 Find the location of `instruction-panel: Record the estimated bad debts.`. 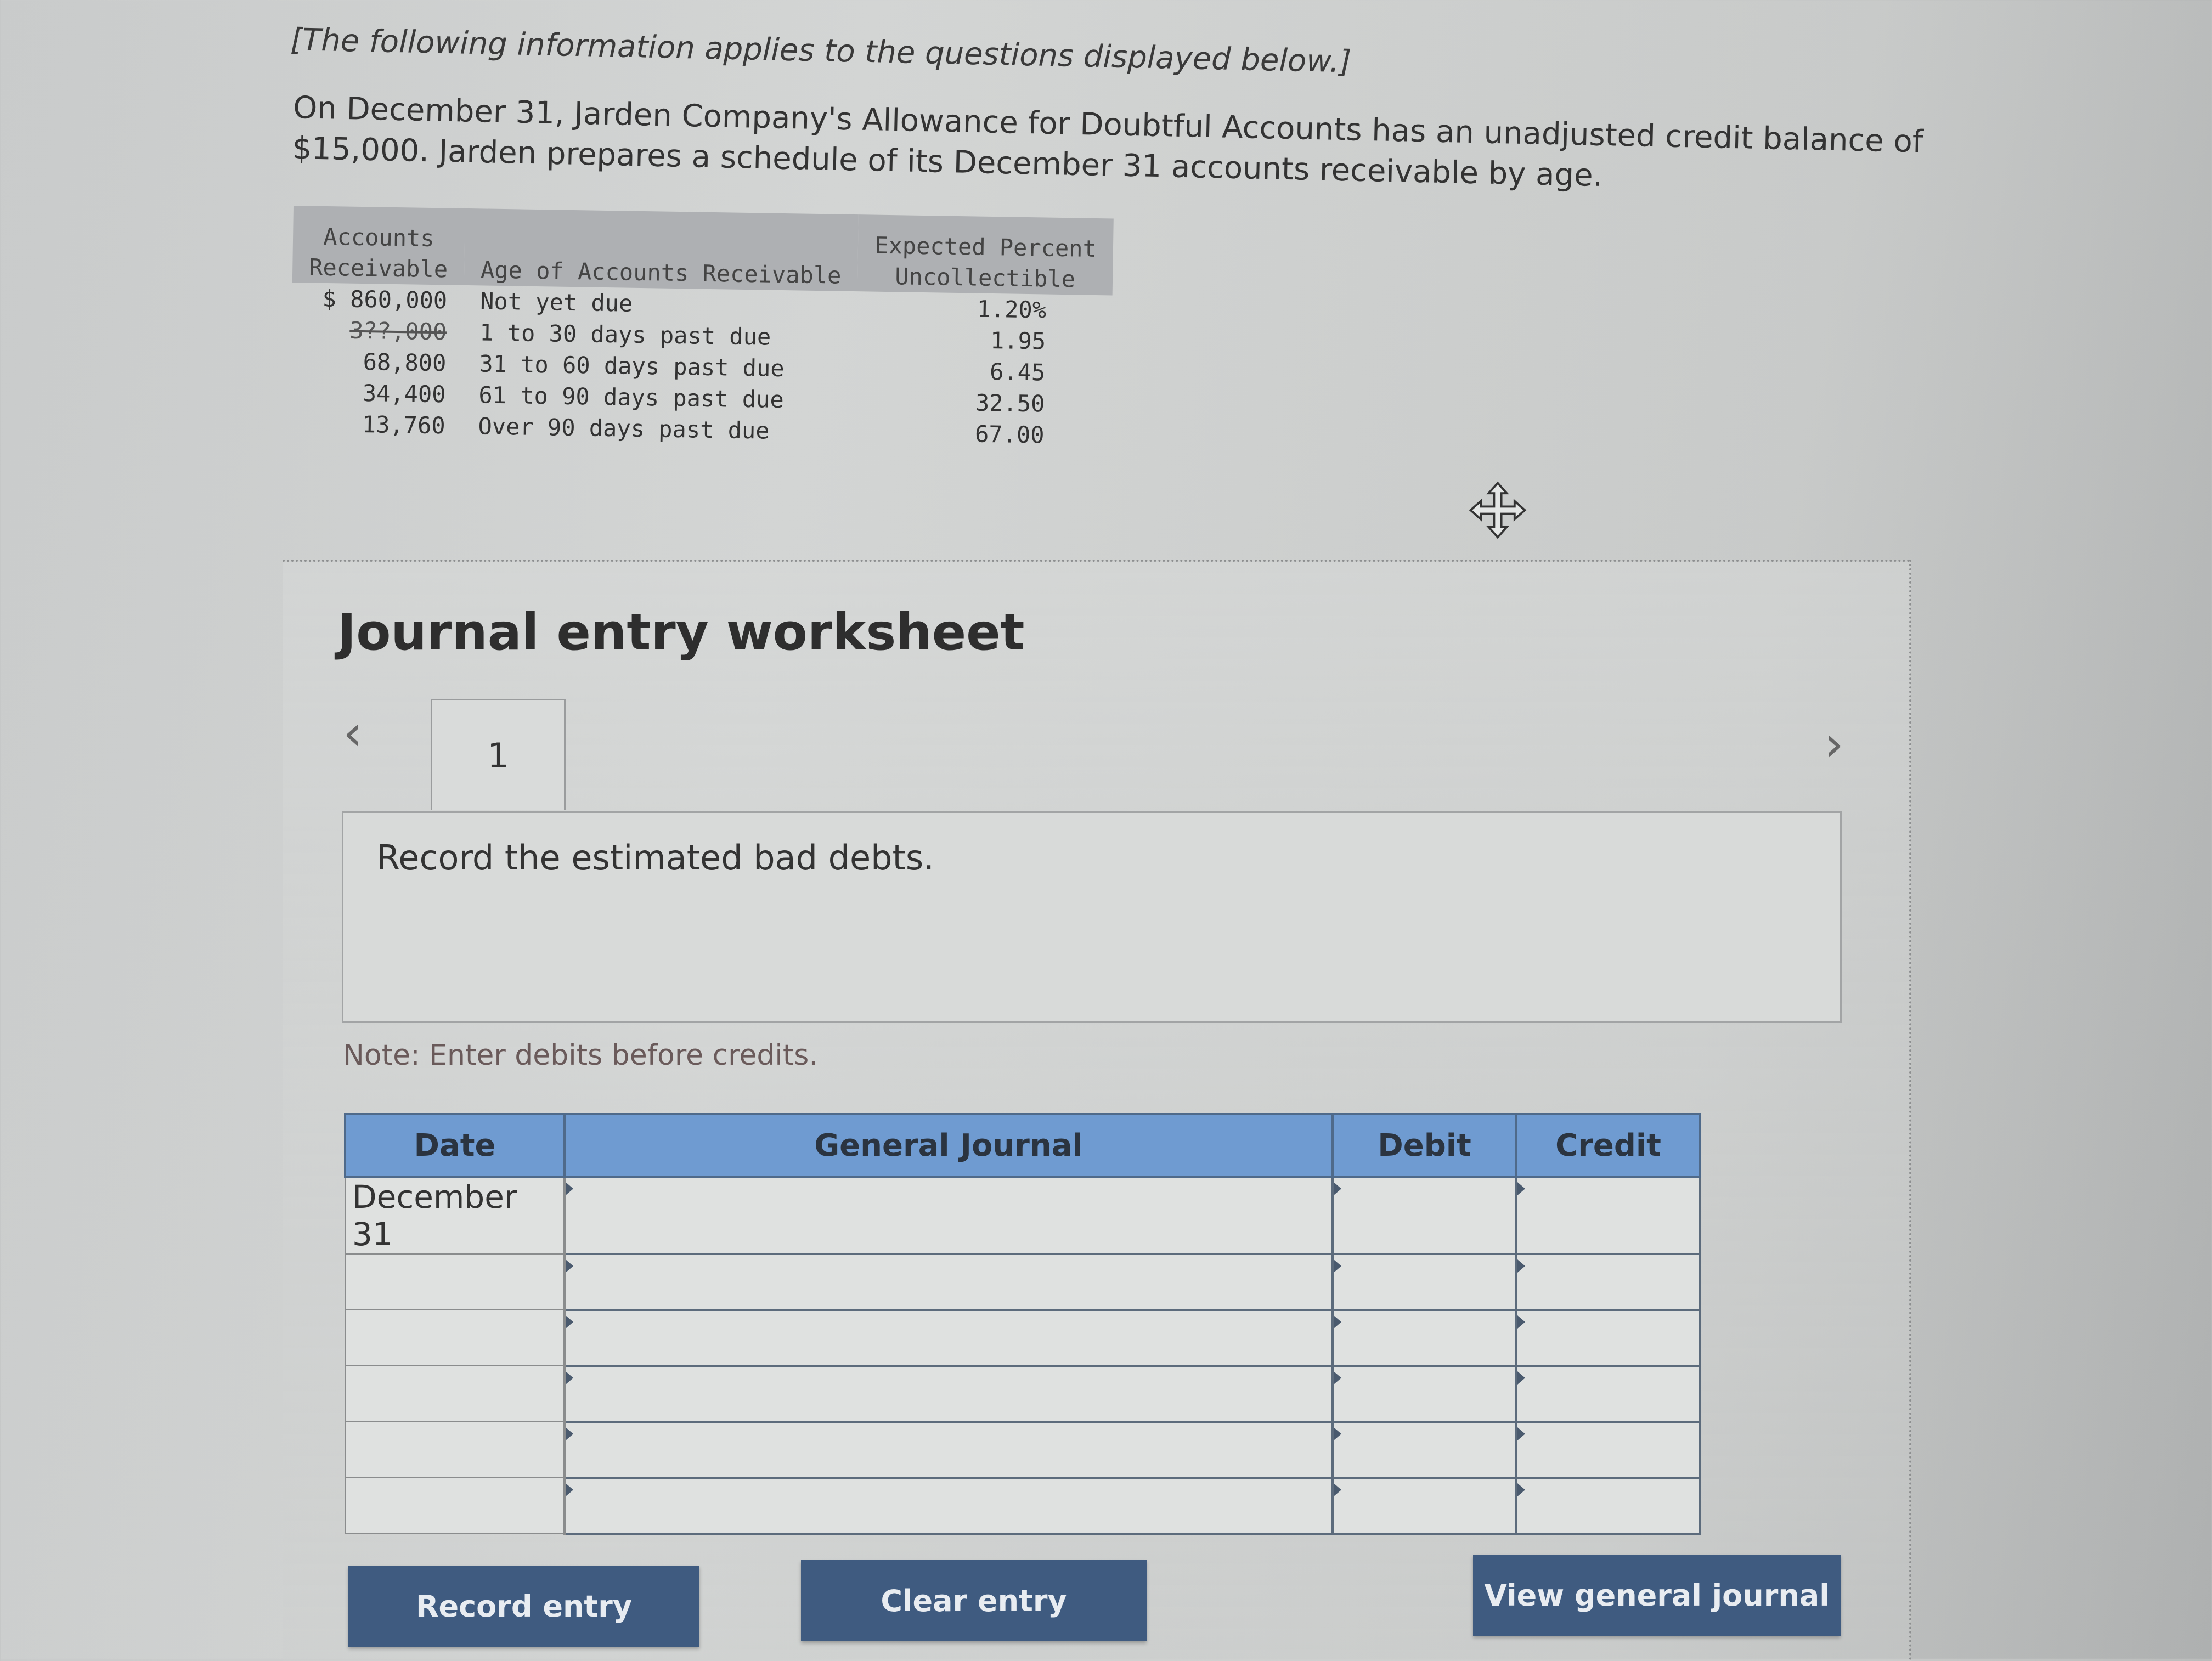

instruction-panel: Record the estimated bad debts. is located at coordinates (1092, 917).